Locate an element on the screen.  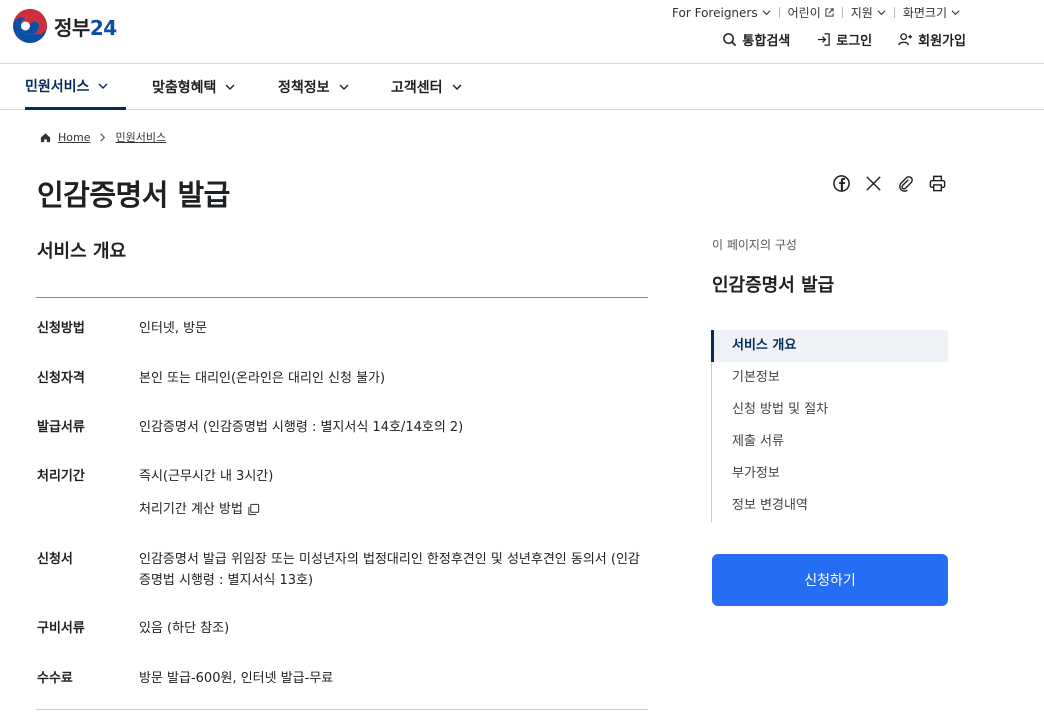
toc-title: 인감증명서 발급 is located at coordinates (773, 285).